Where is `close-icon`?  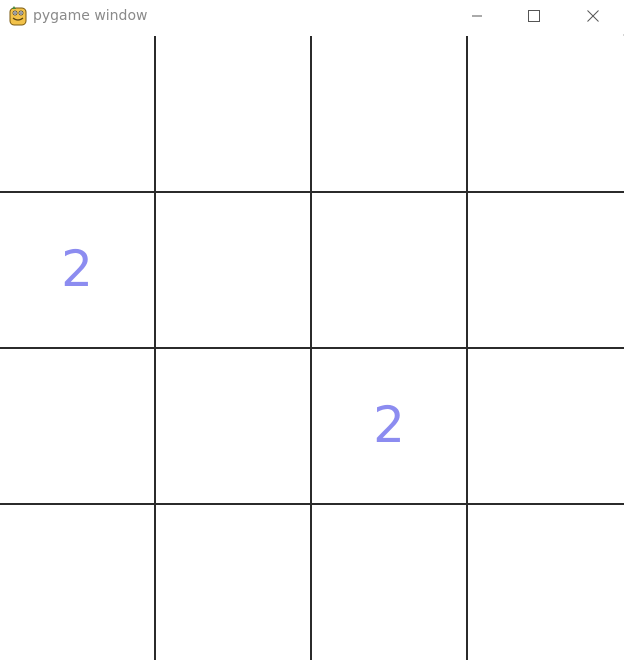 close-icon is located at coordinates (593, 16).